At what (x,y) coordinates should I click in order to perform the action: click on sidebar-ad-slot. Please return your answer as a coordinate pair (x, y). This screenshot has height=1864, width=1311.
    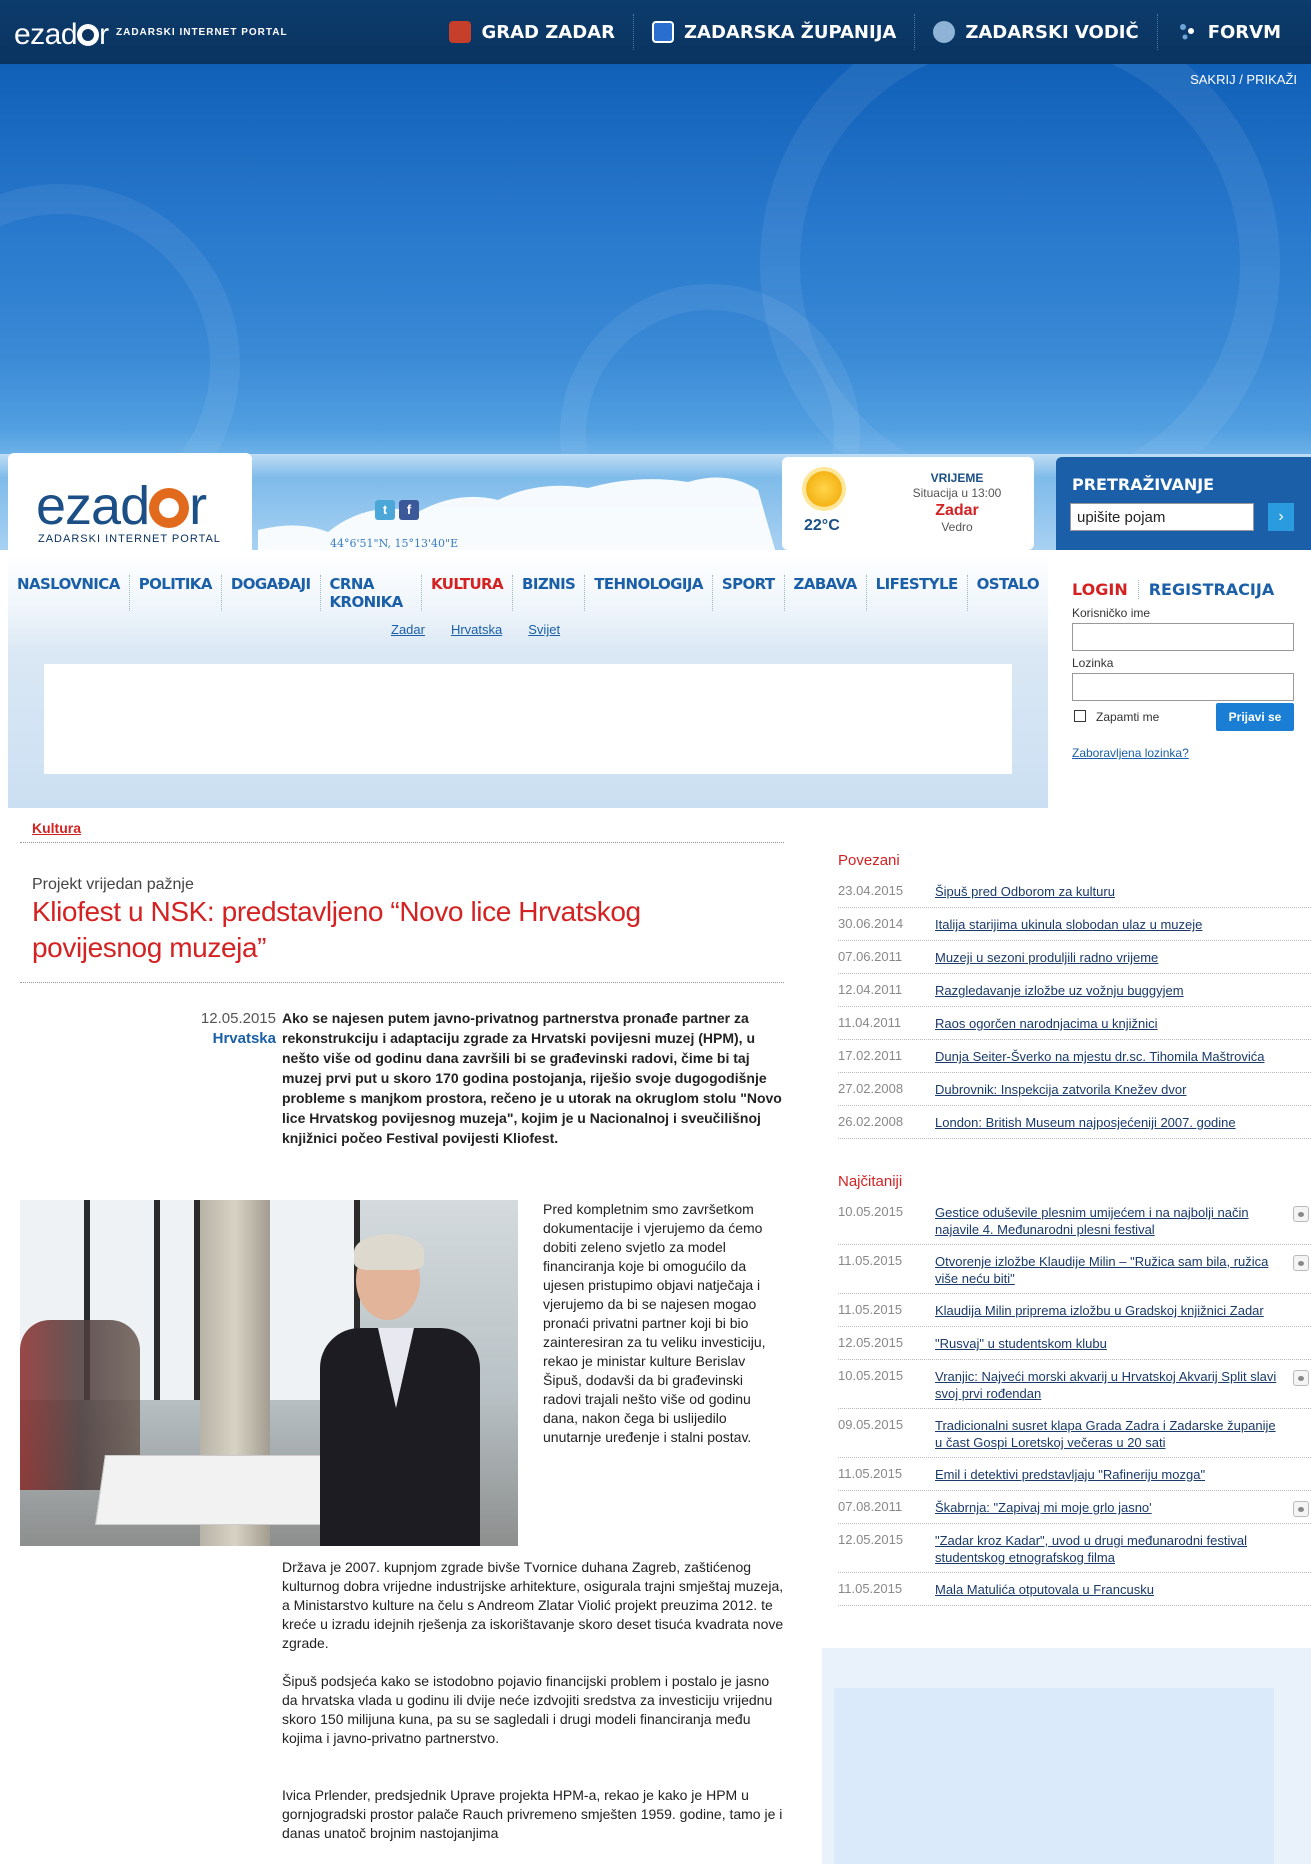
    Looking at the image, I should click on (1054, 1776).